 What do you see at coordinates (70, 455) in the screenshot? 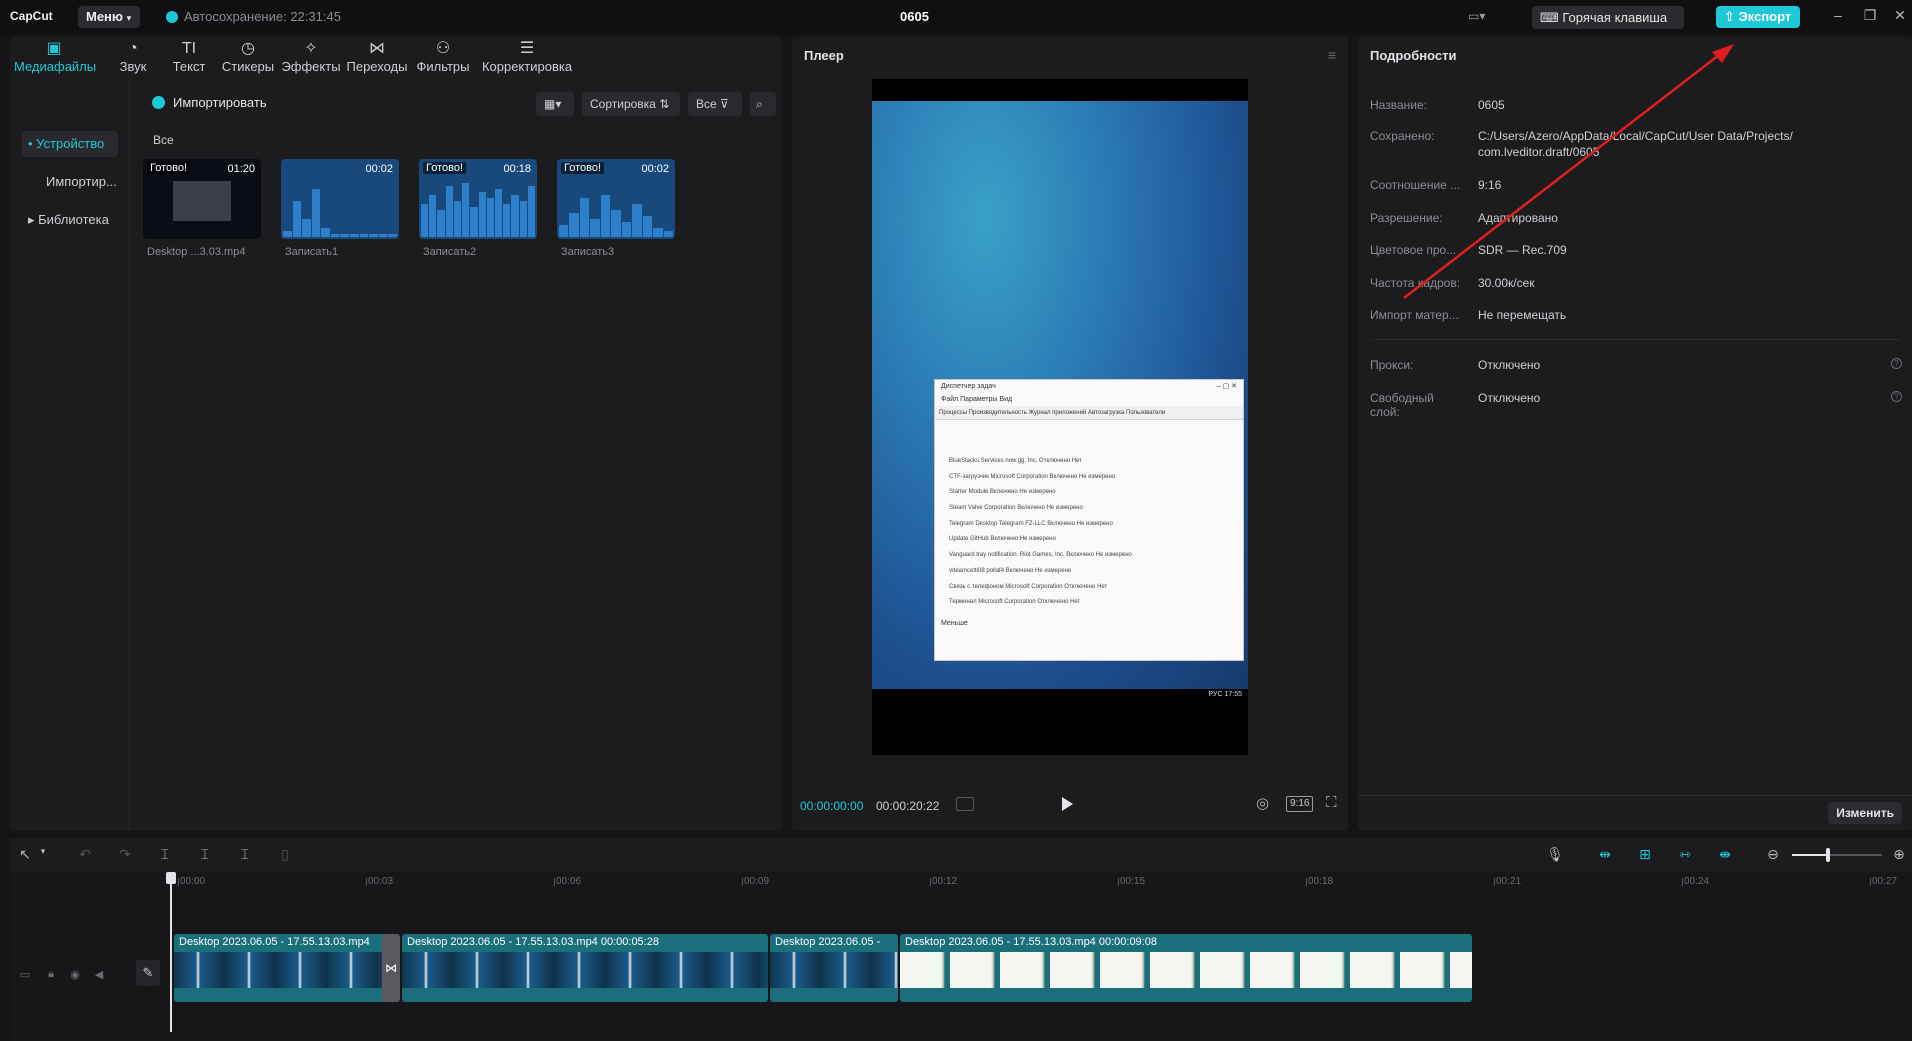
I see `media-sidebar: • Устройство Импортир... ▸ Библиотека` at bounding box center [70, 455].